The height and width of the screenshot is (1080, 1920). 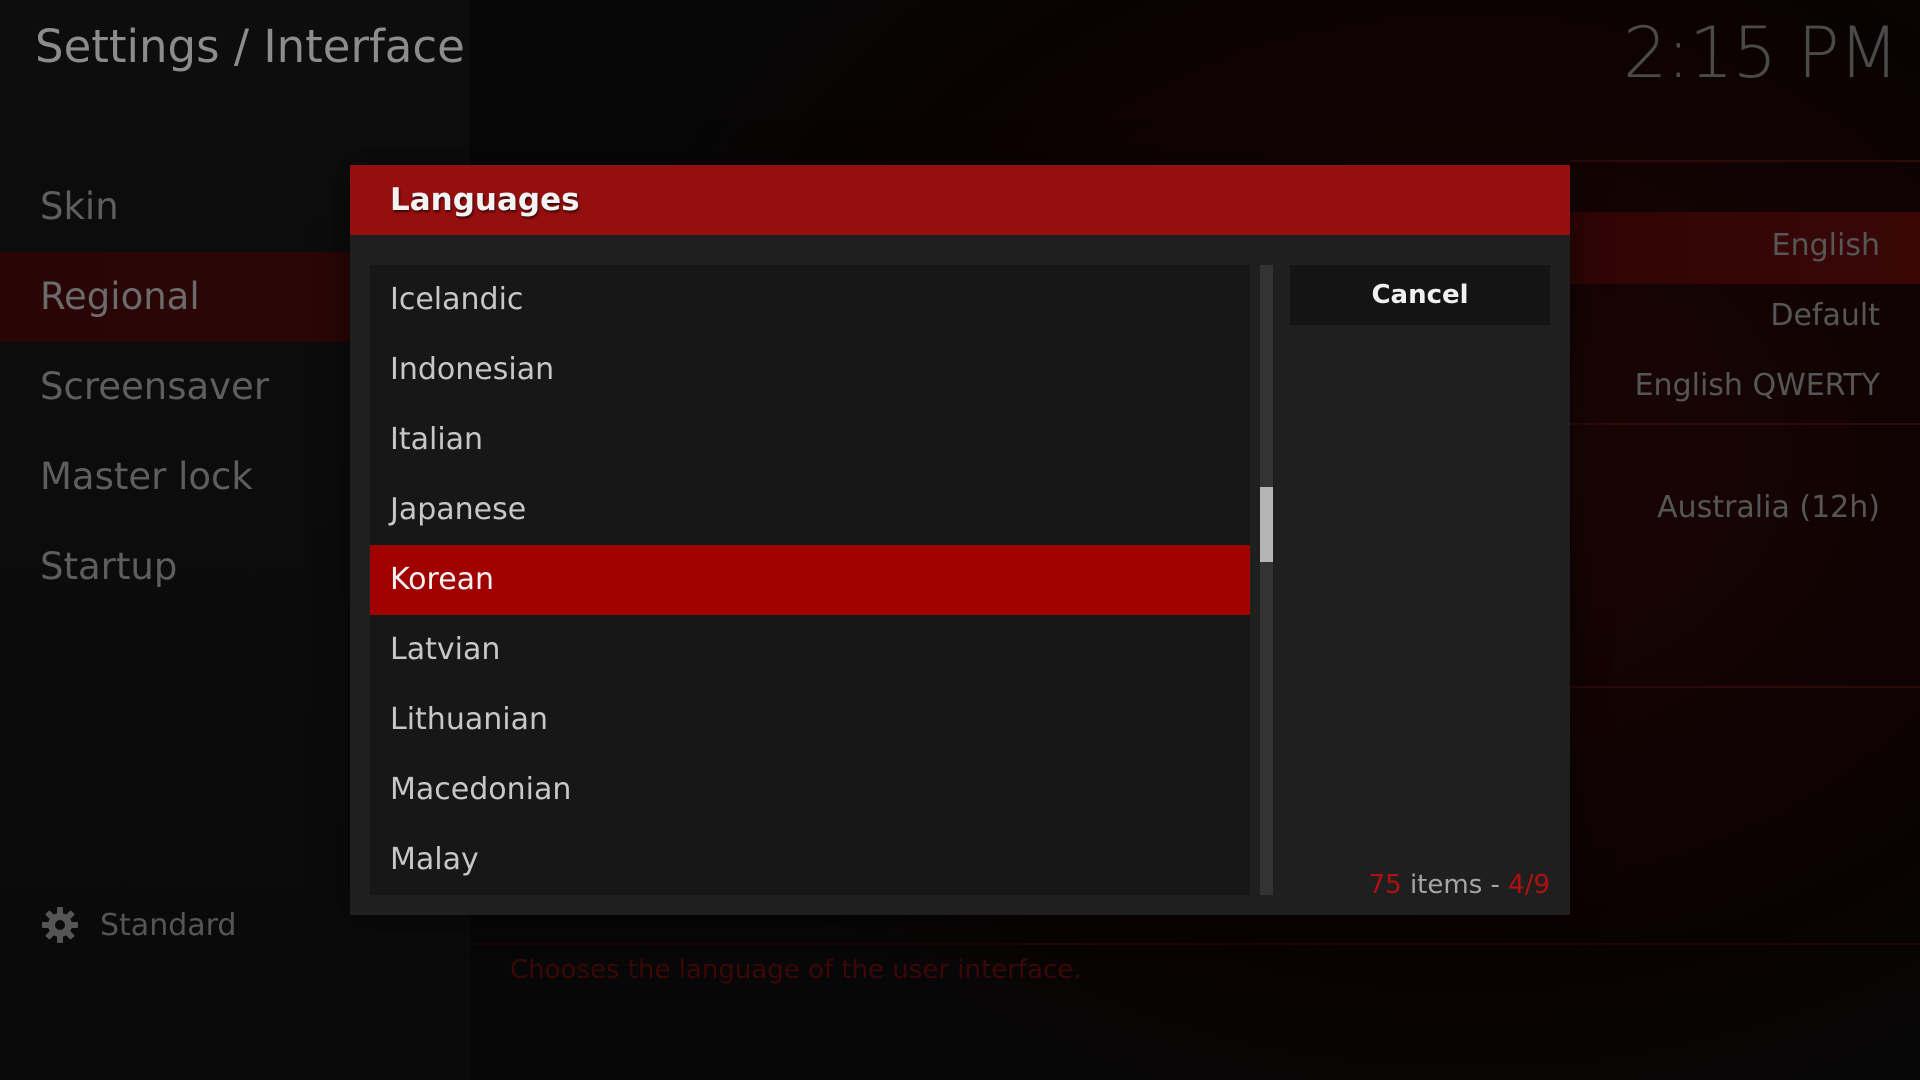 What do you see at coordinates (1529, 885) in the screenshot?
I see `page-indicator: 4/9` at bounding box center [1529, 885].